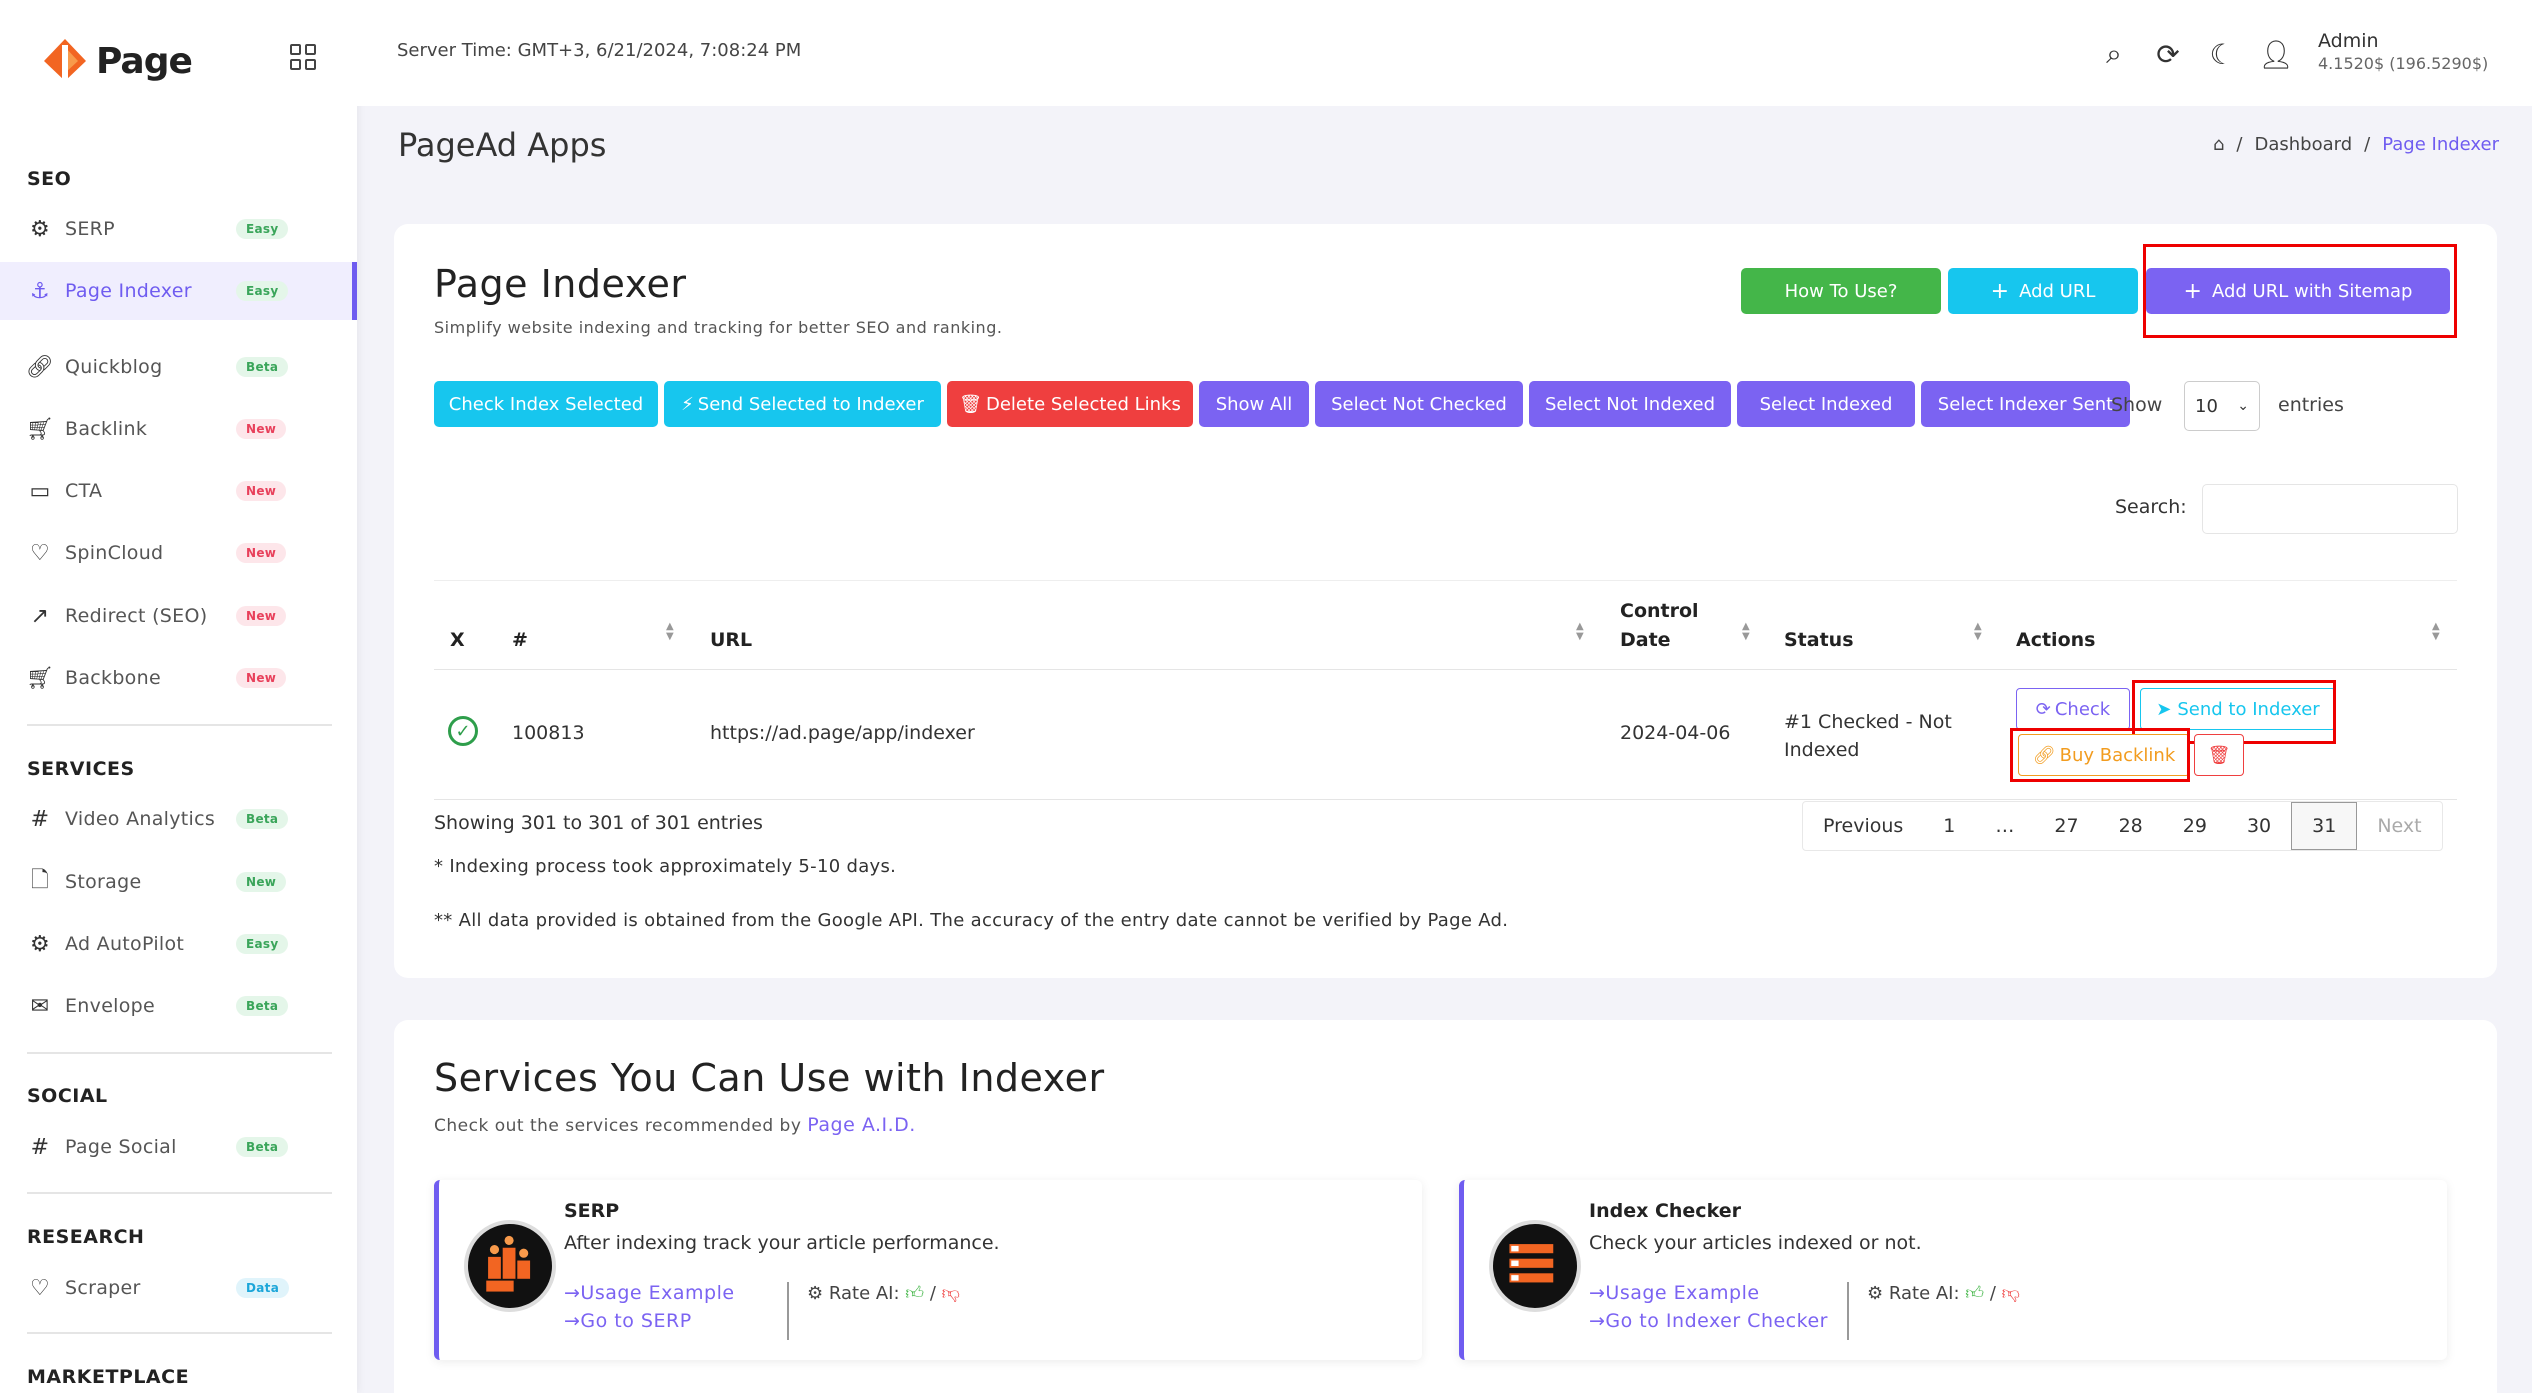  What do you see at coordinates (861, 1125) in the screenshot?
I see `page-aid-link: Page A.I.D.` at bounding box center [861, 1125].